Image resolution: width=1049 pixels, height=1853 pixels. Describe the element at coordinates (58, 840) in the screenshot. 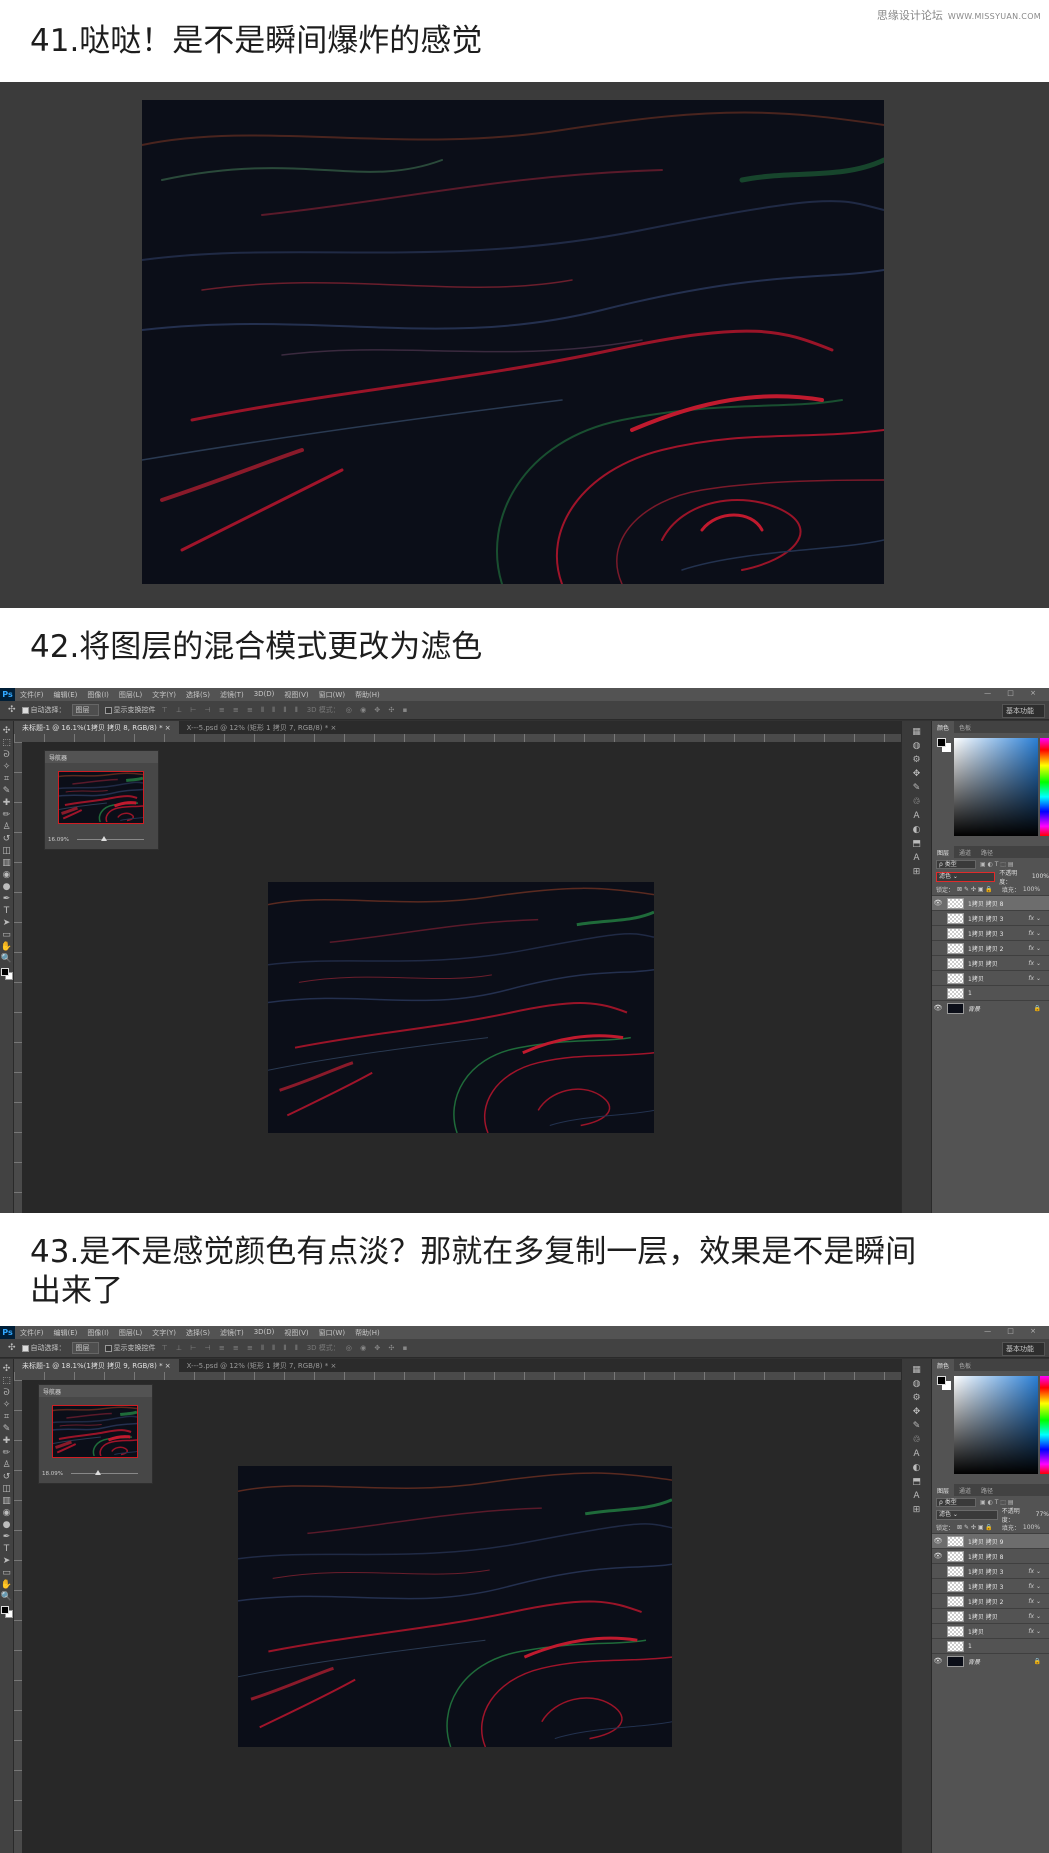

I see `navigator-zoom: 16.09%` at that location.